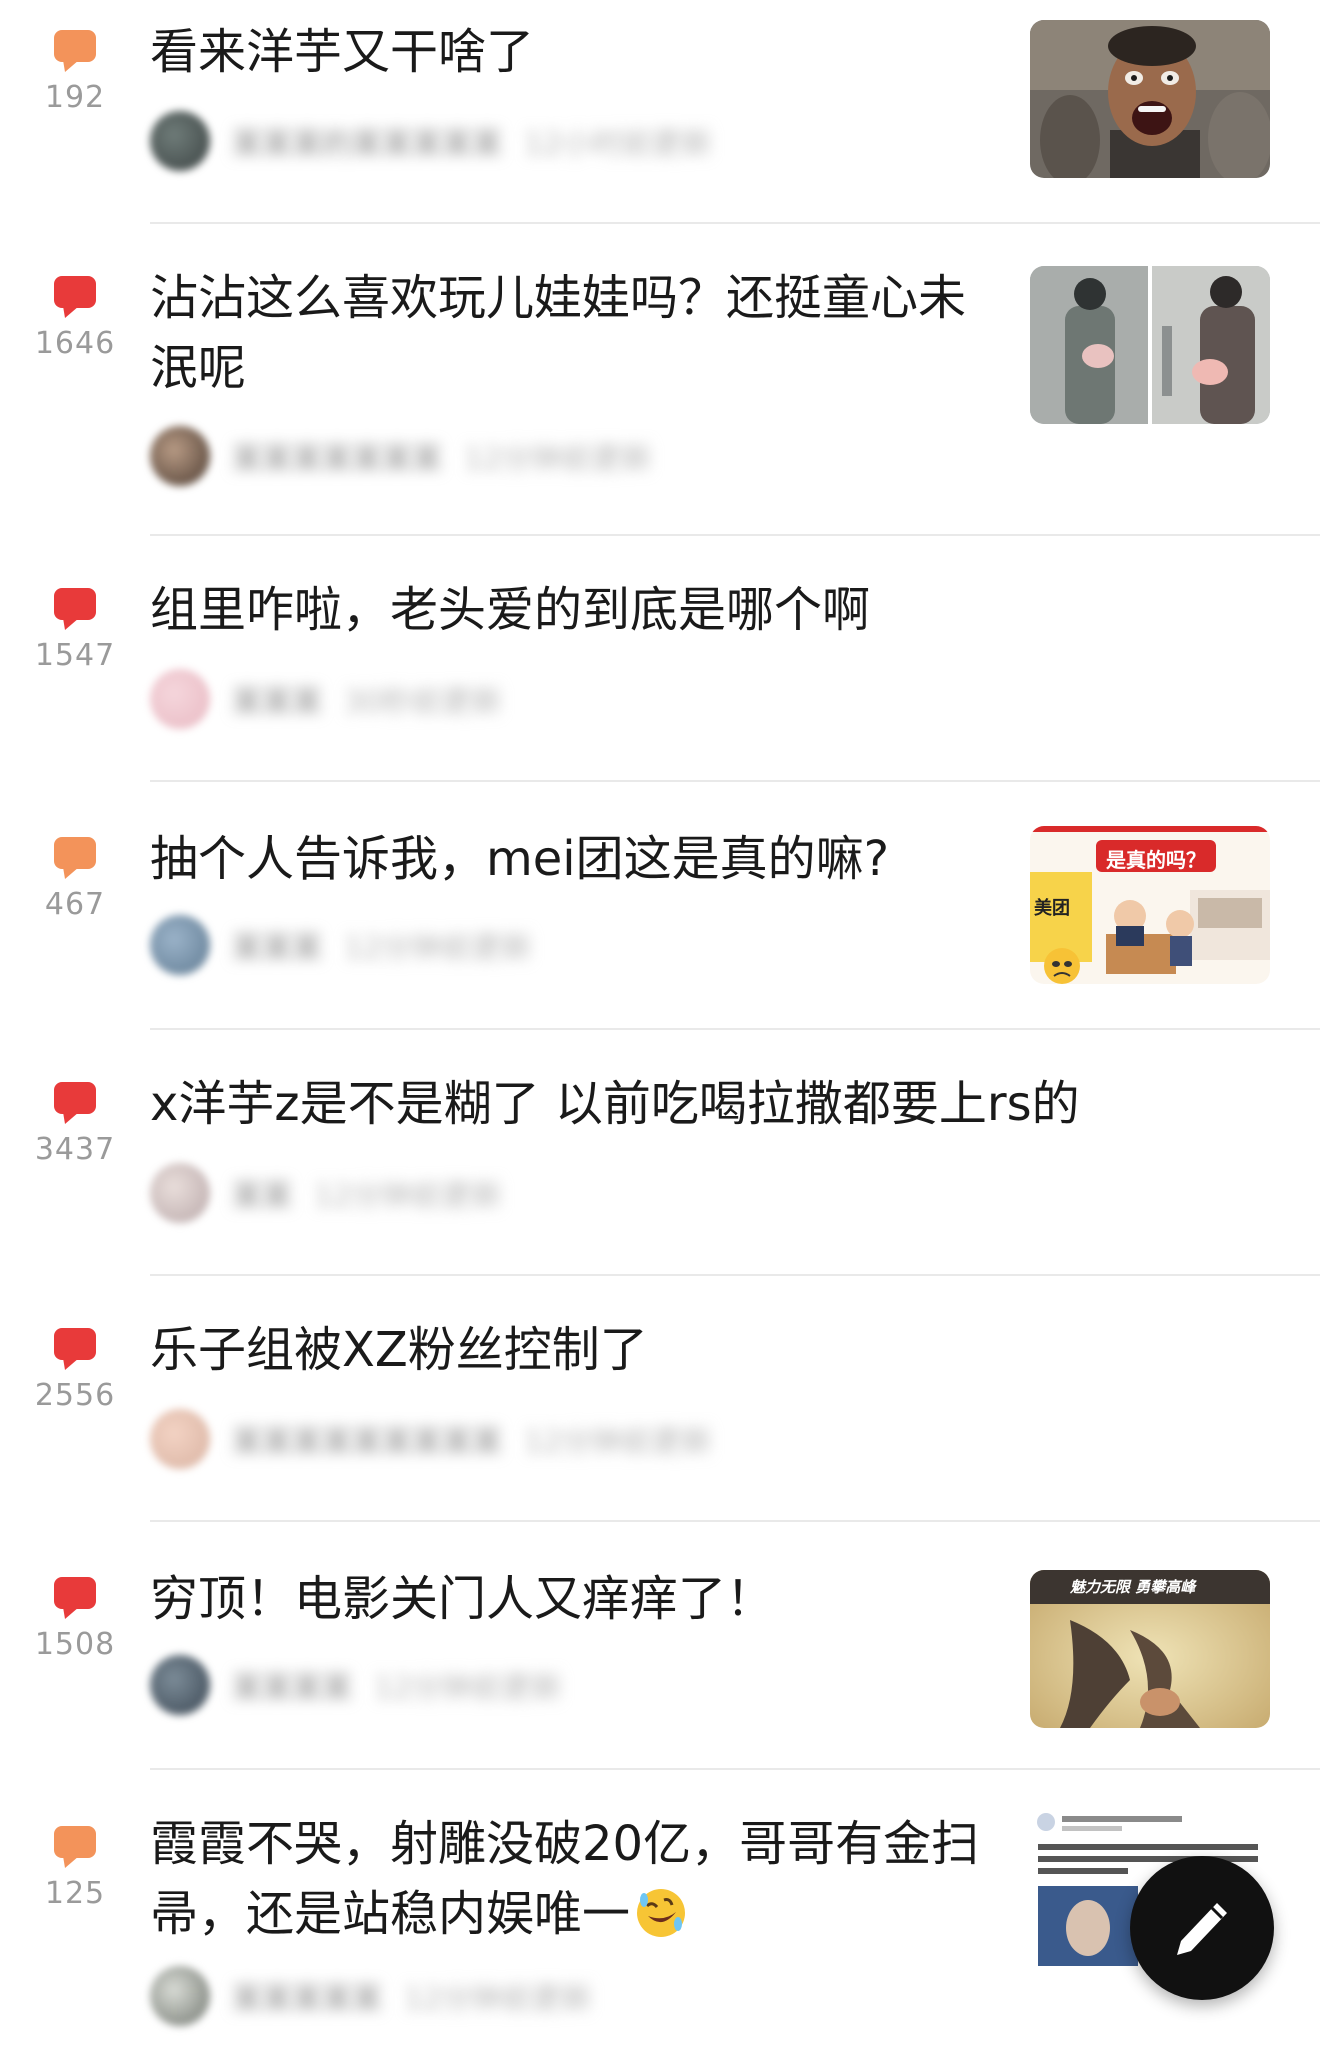 The width and height of the screenshot is (1320, 2052). I want to click on post-thumbnail: 是真的吗？ 美团, so click(1150, 905).